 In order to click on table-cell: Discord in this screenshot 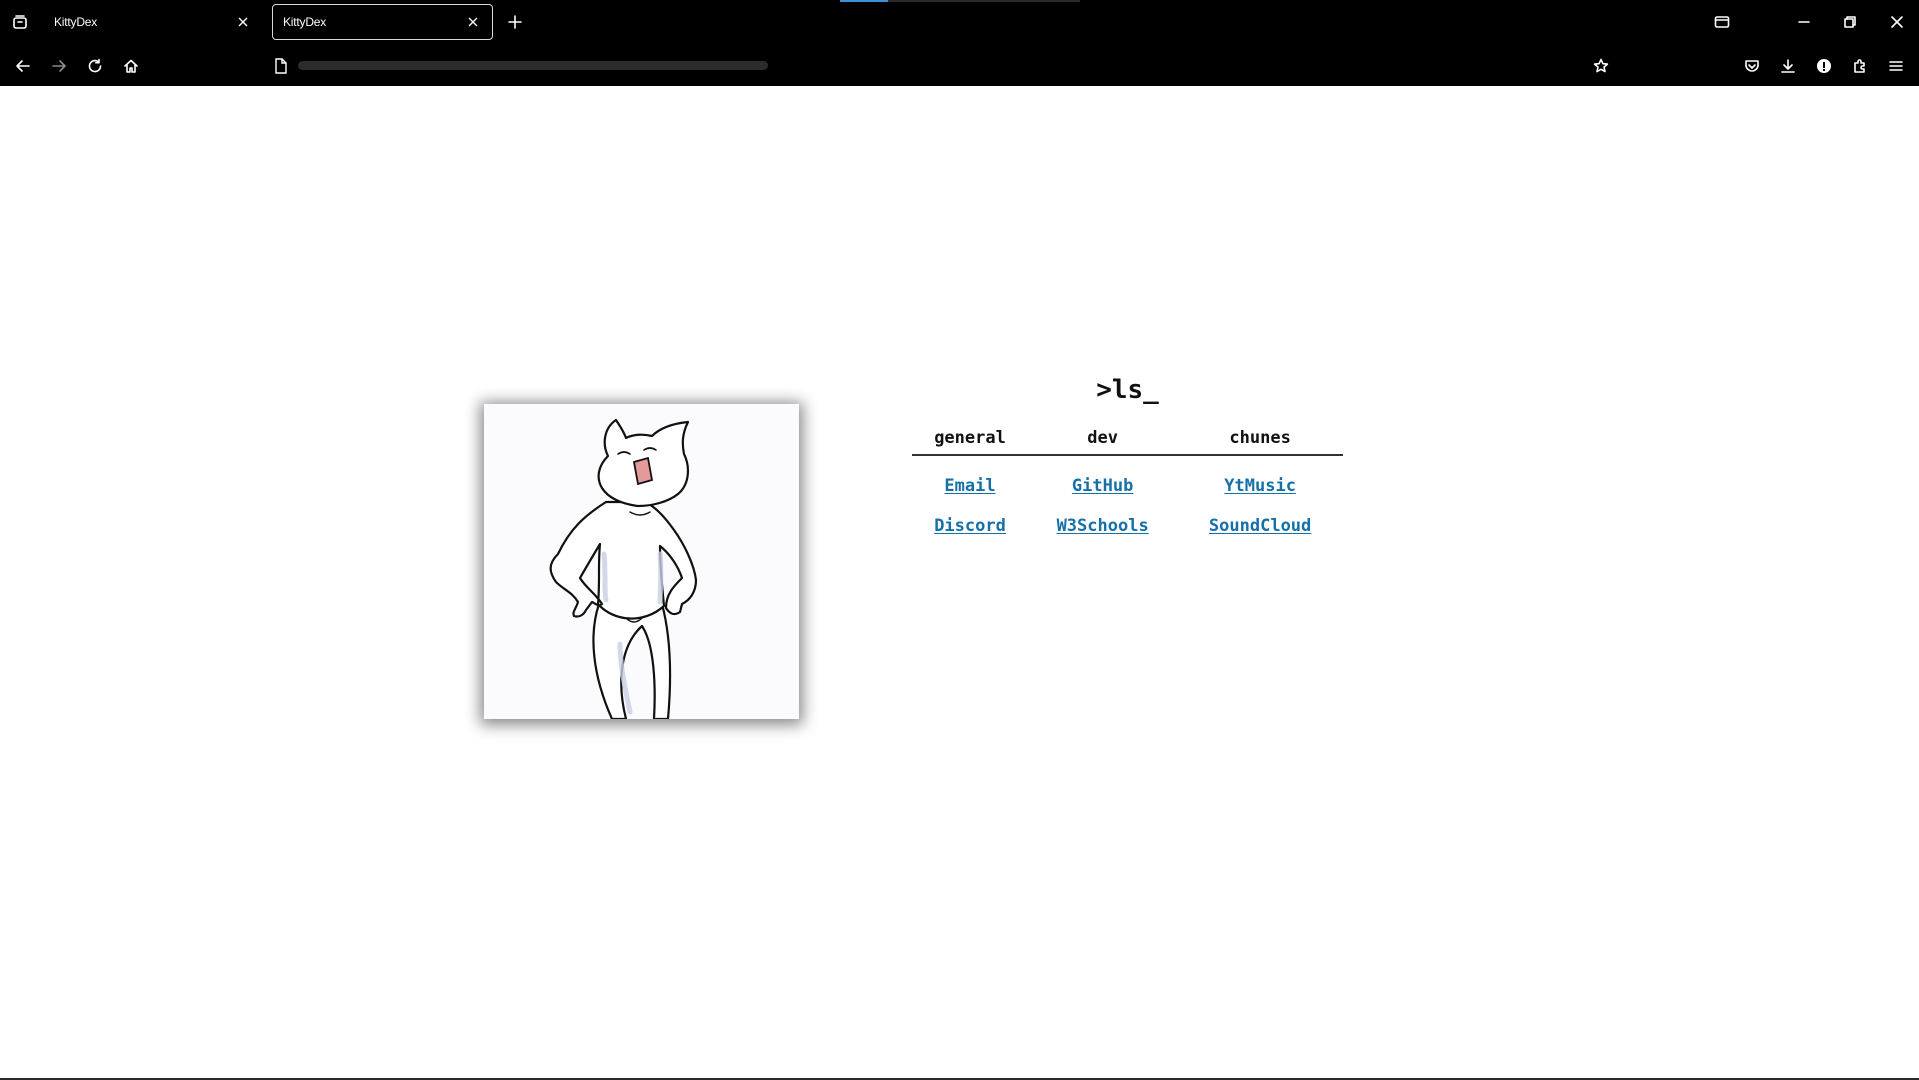, I will do `click(970, 526)`.